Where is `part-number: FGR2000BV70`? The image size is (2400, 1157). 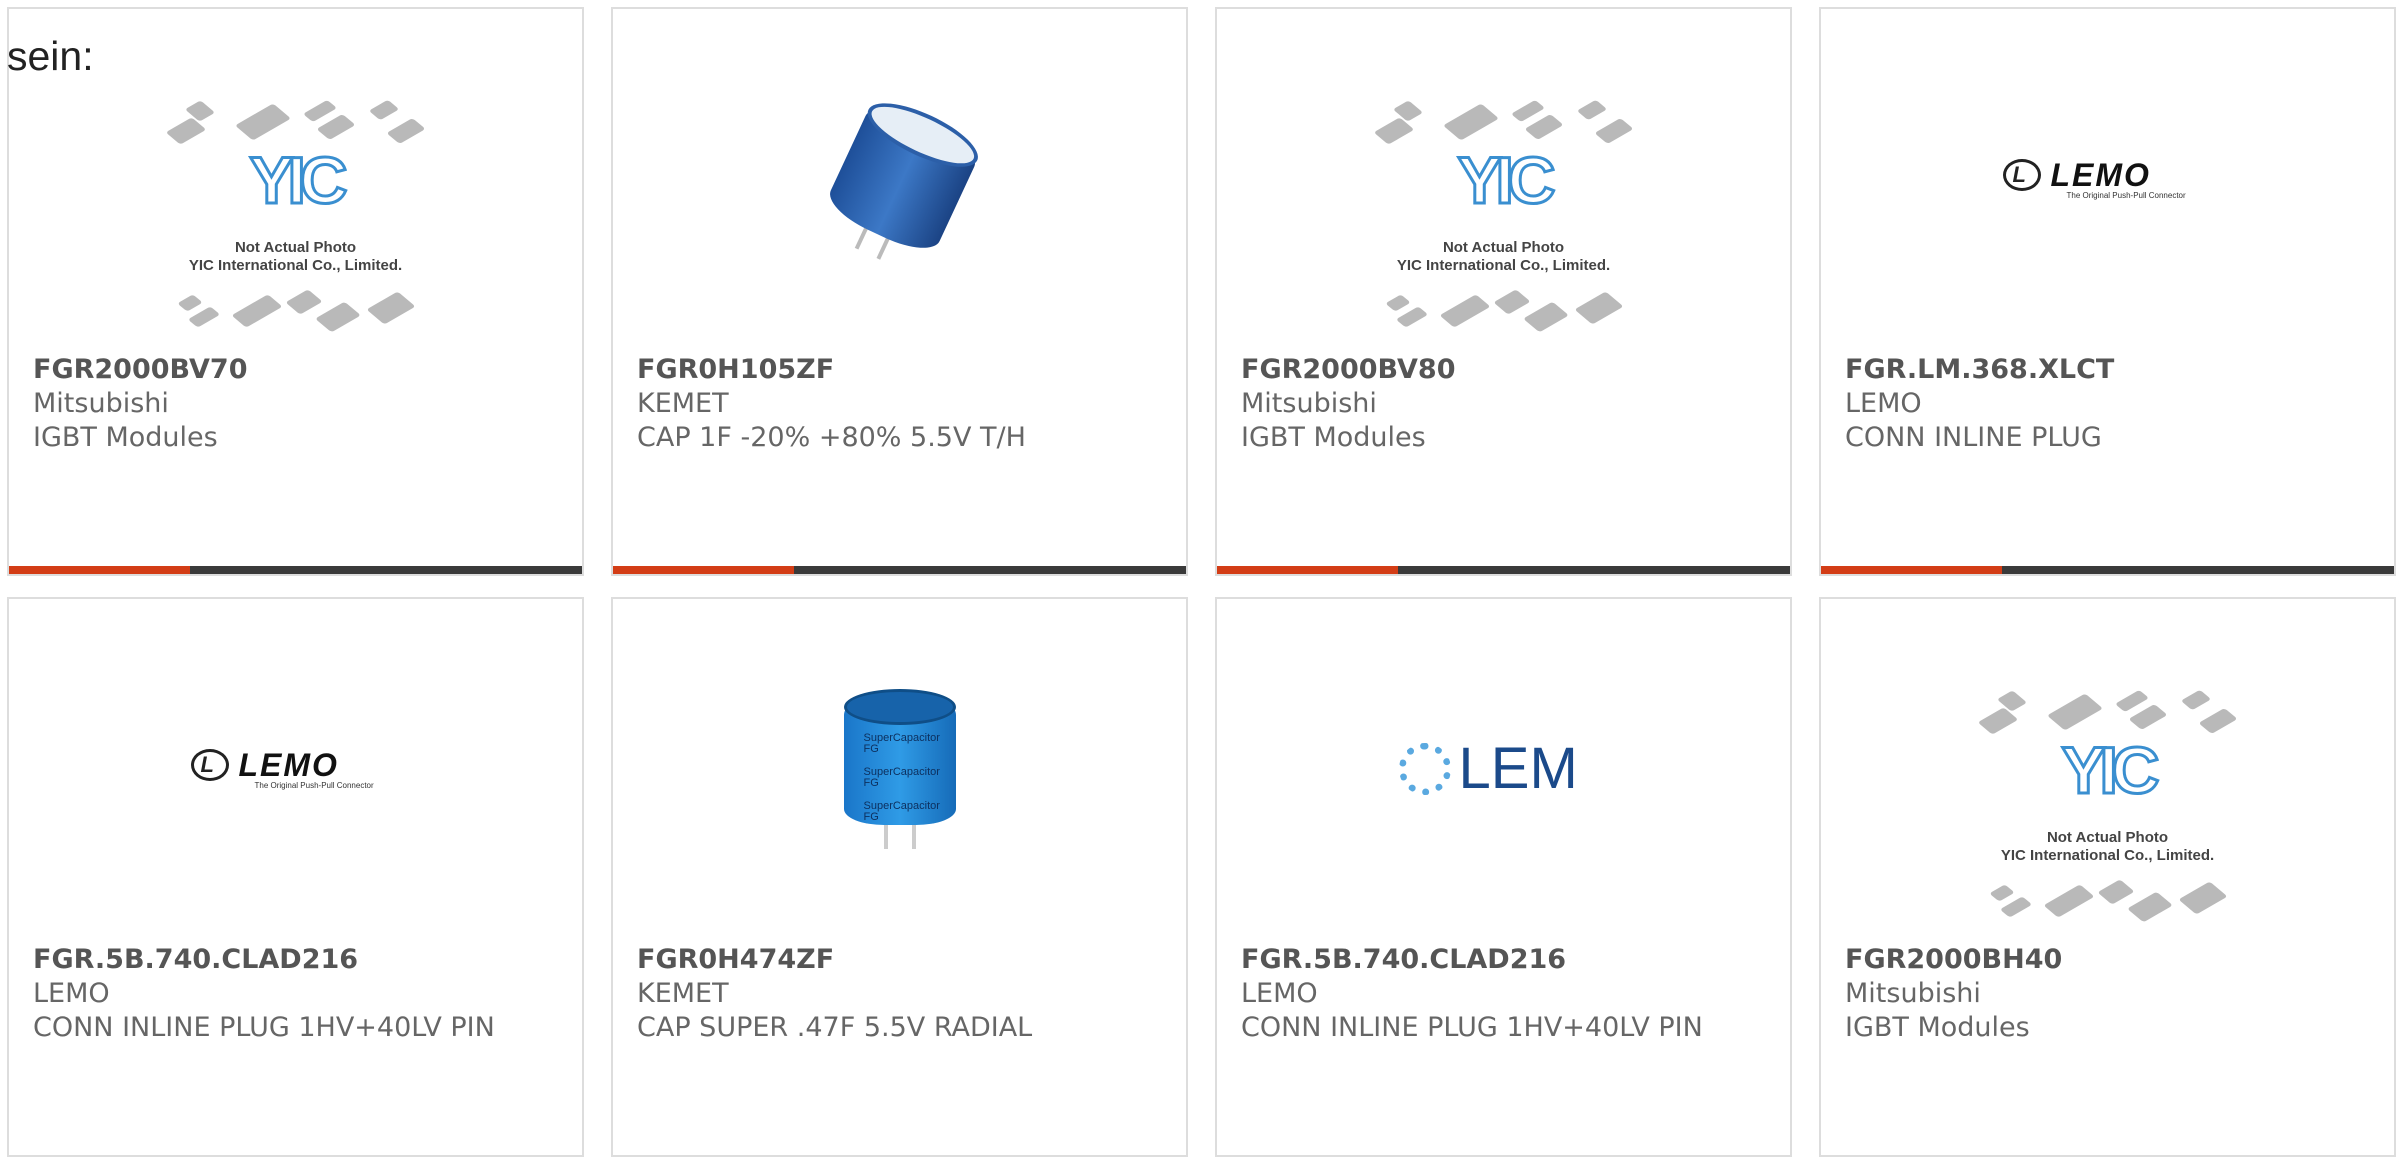
part-number: FGR2000BV70 is located at coordinates (297, 370).